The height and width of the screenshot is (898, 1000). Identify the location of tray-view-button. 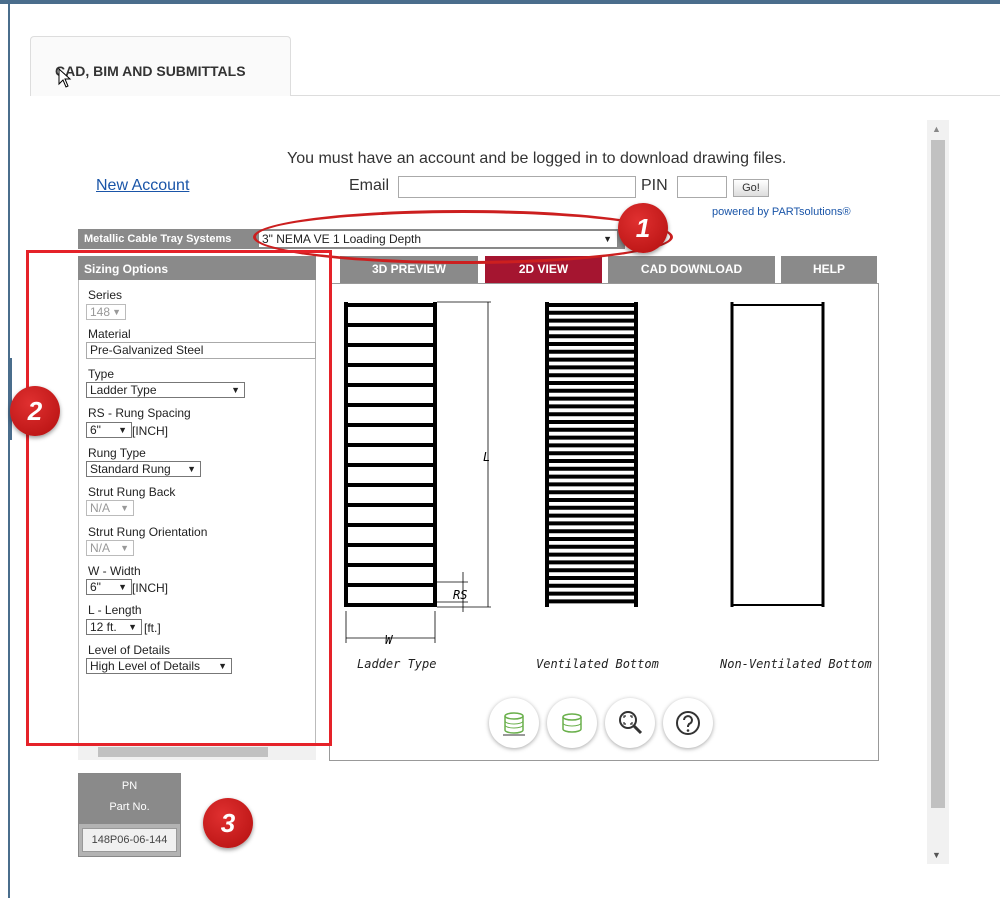
(572, 723).